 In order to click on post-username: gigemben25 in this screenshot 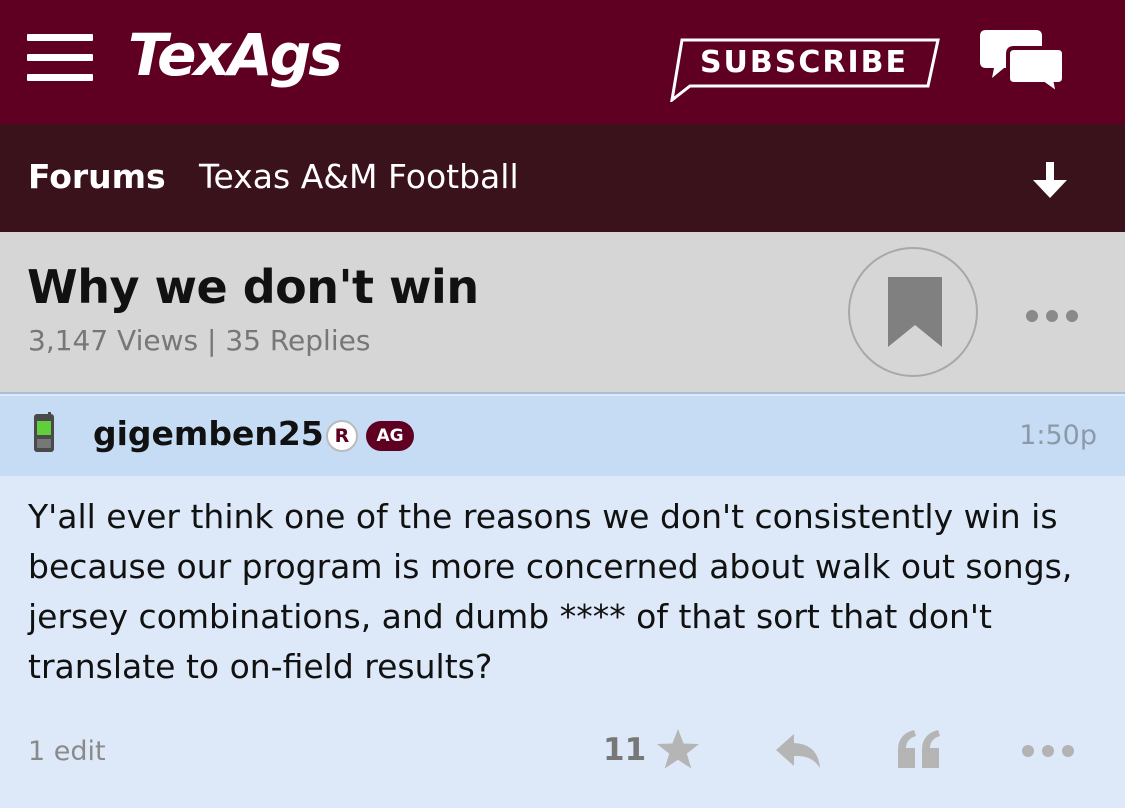, I will do `click(208, 433)`.